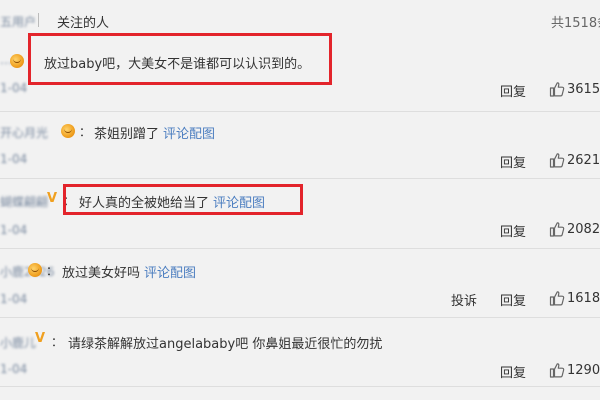 Image resolution: width=600 pixels, height=400 pixels. What do you see at coordinates (225, 344) in the screenshot?
I see `comment-text: 请绿茶解解放过angelababy吧 你鼻姐最近很忙的勿扰` at bounding box center [225, 344].